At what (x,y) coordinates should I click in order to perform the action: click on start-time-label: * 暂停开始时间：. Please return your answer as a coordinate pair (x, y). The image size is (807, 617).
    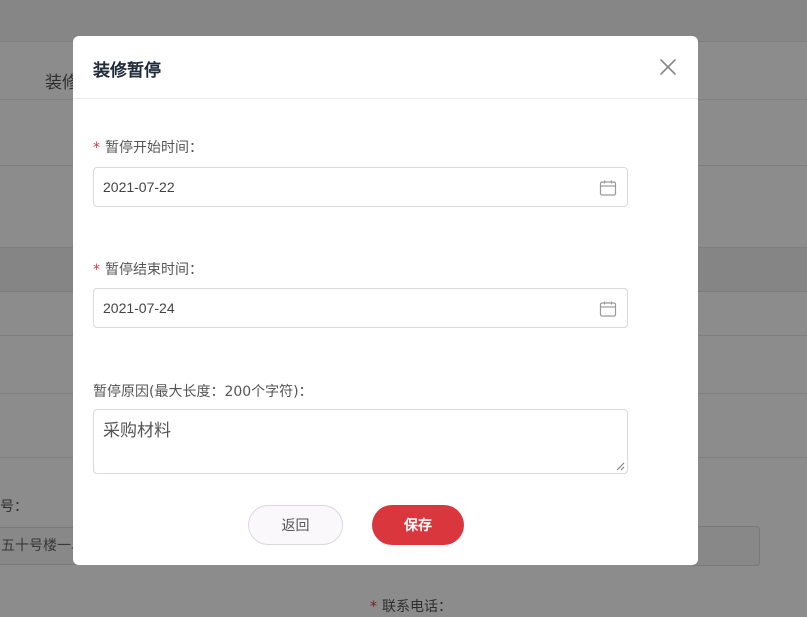
    Looking at the image, I should click on (148, 147).